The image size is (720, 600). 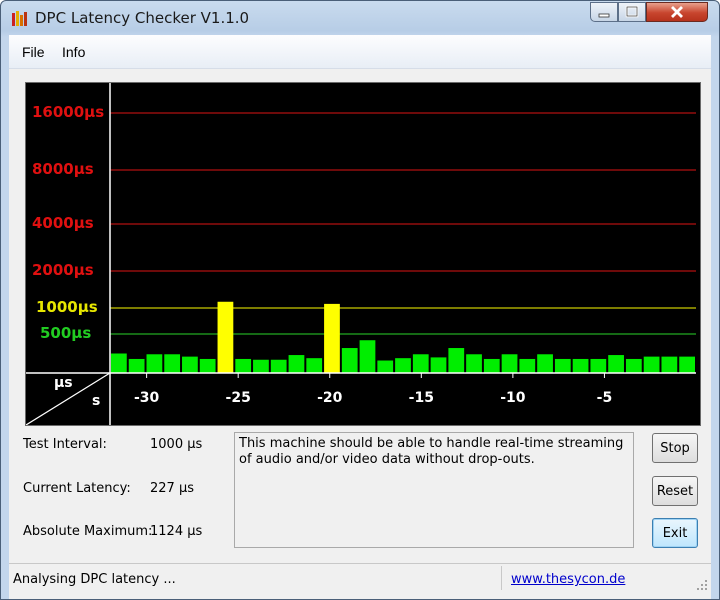 What do you see at coordinates (501, 578) in the screenshot?
I see `status-separator` at bounding box center [501, 578].